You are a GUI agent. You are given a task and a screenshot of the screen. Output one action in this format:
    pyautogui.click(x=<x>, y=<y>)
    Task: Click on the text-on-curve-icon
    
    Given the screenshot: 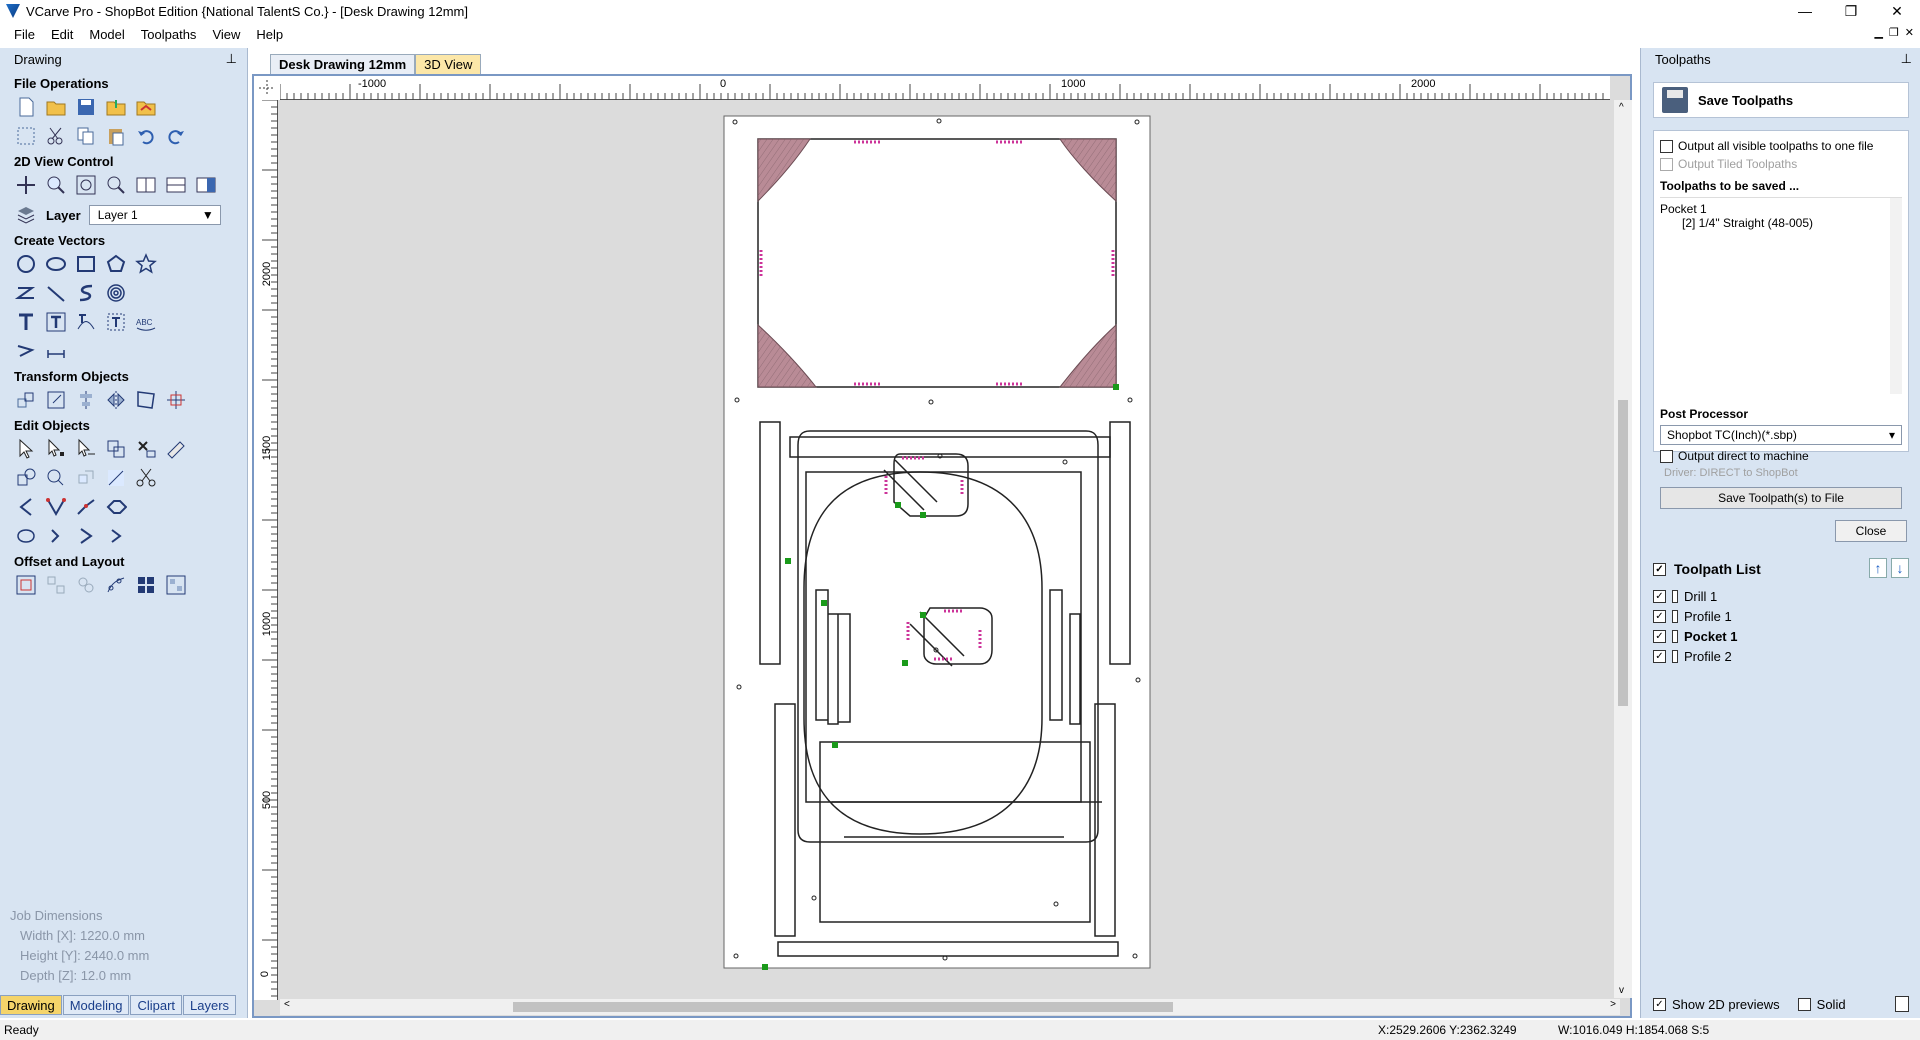 What is the action you would take?
    pyautogui.click(x=86, y=322)
    